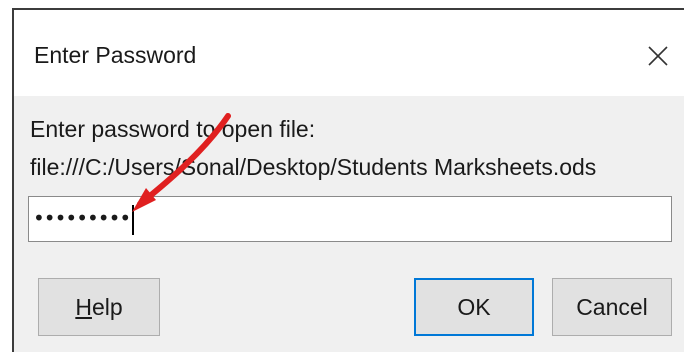  I want to click on close-icon, so click(658, 56).